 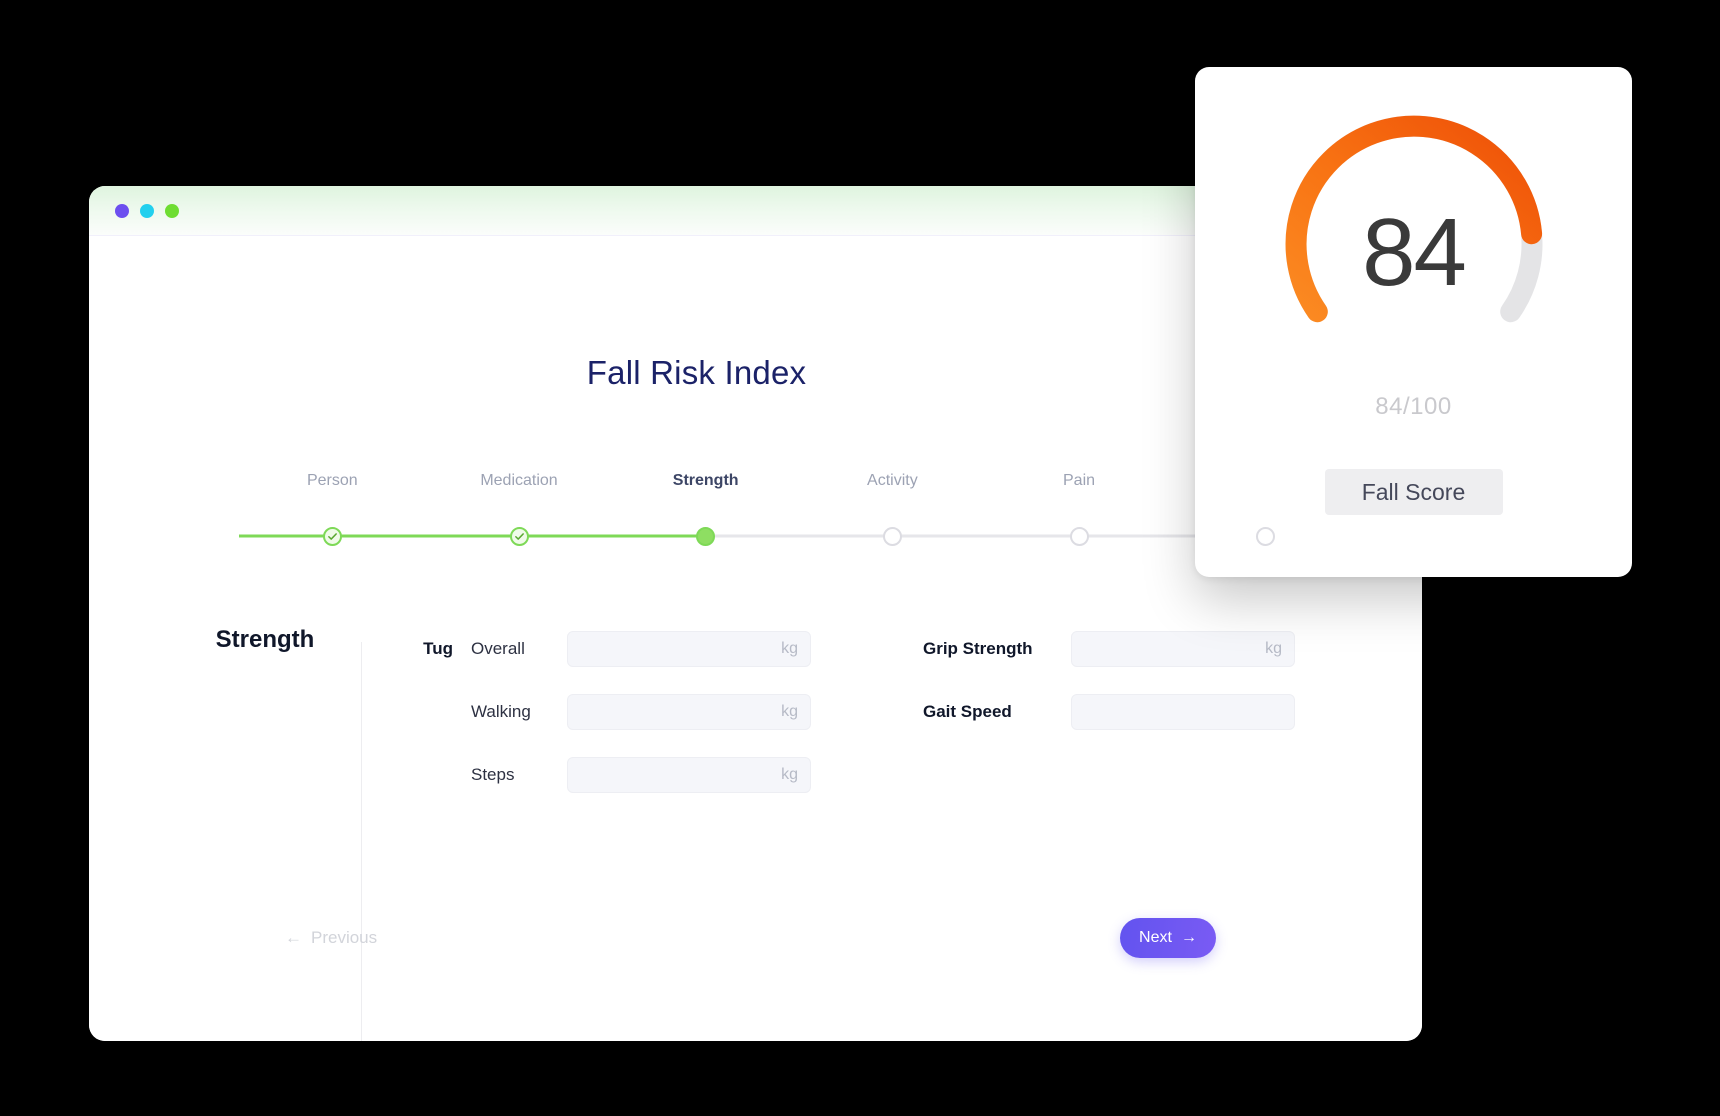 I want to click on section-heading: Strength, so click(x=265, y=639).